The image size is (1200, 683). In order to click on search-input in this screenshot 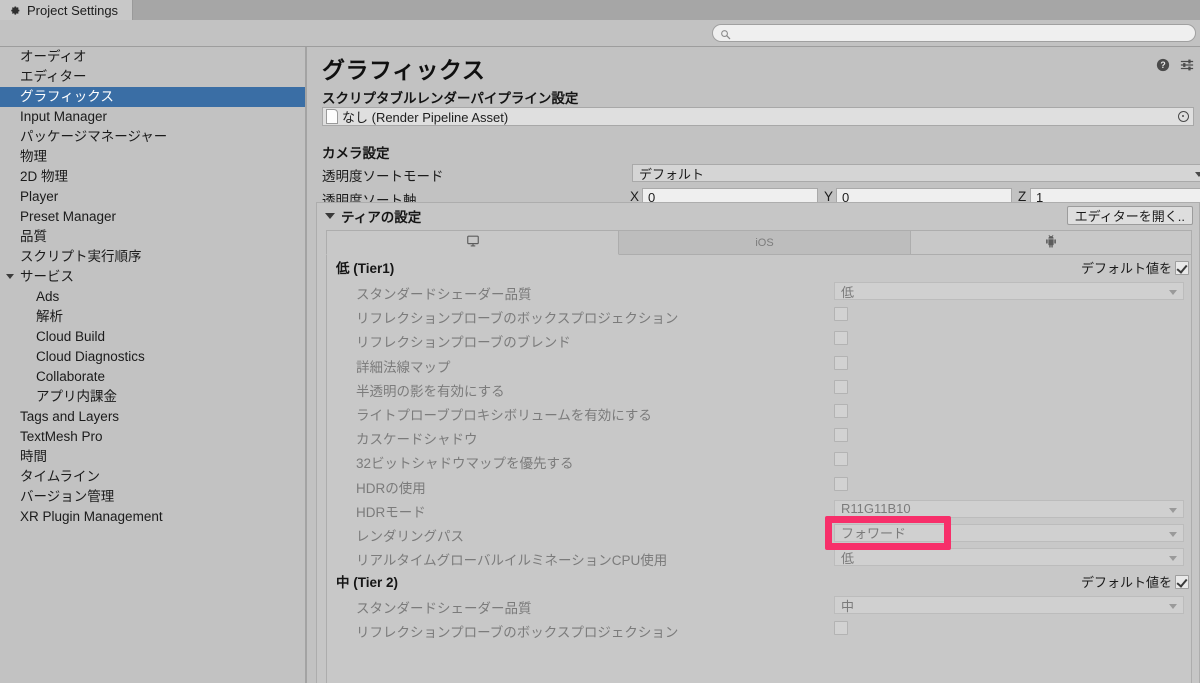, I will do `click(957, 33)`.